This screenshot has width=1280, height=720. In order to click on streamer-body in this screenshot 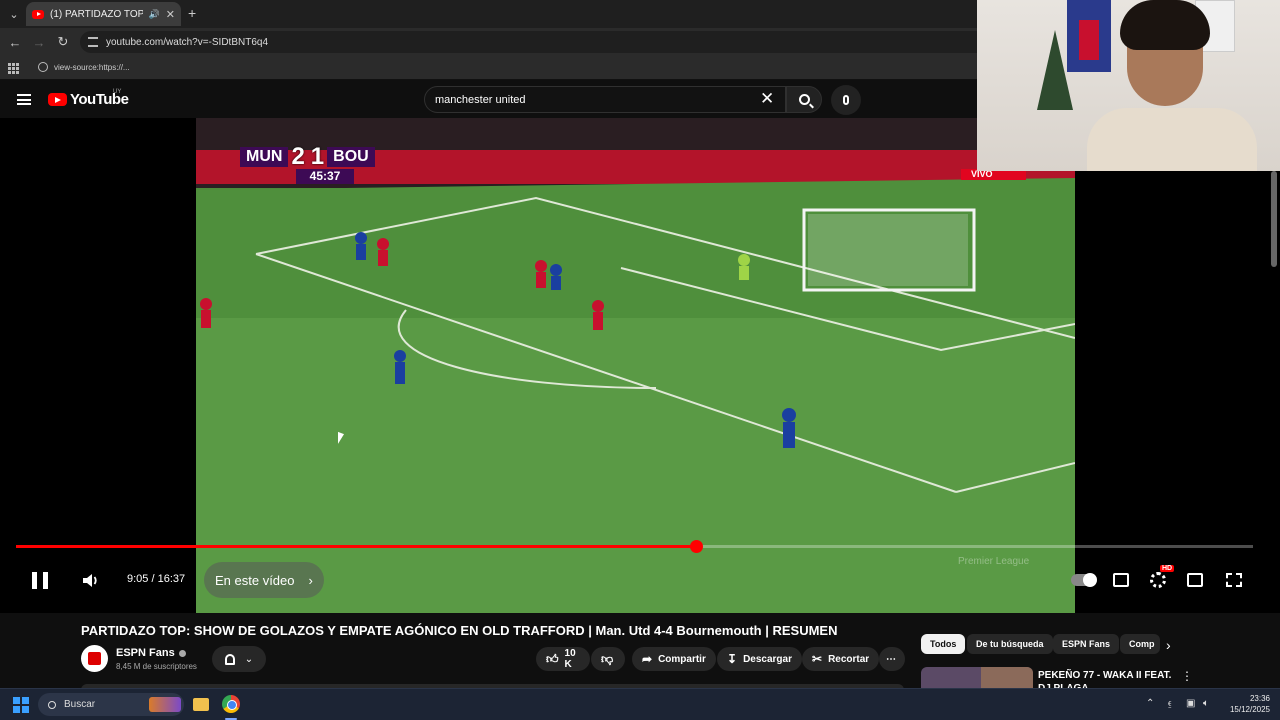, I will do `click(1172, 139)`.